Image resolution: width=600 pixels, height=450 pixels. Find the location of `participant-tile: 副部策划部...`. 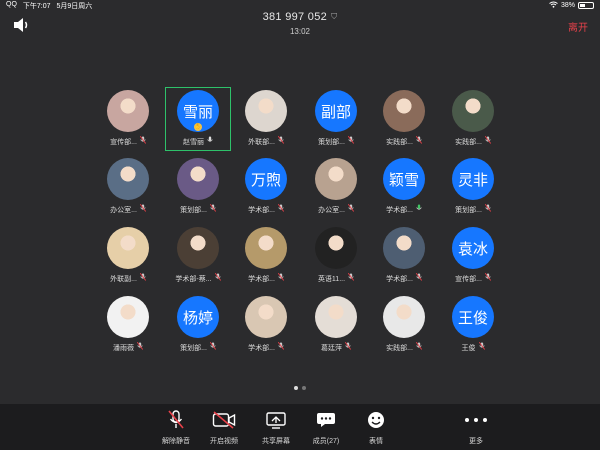

participant-tile: 副部策划部... is located at coordinates (336, 119).